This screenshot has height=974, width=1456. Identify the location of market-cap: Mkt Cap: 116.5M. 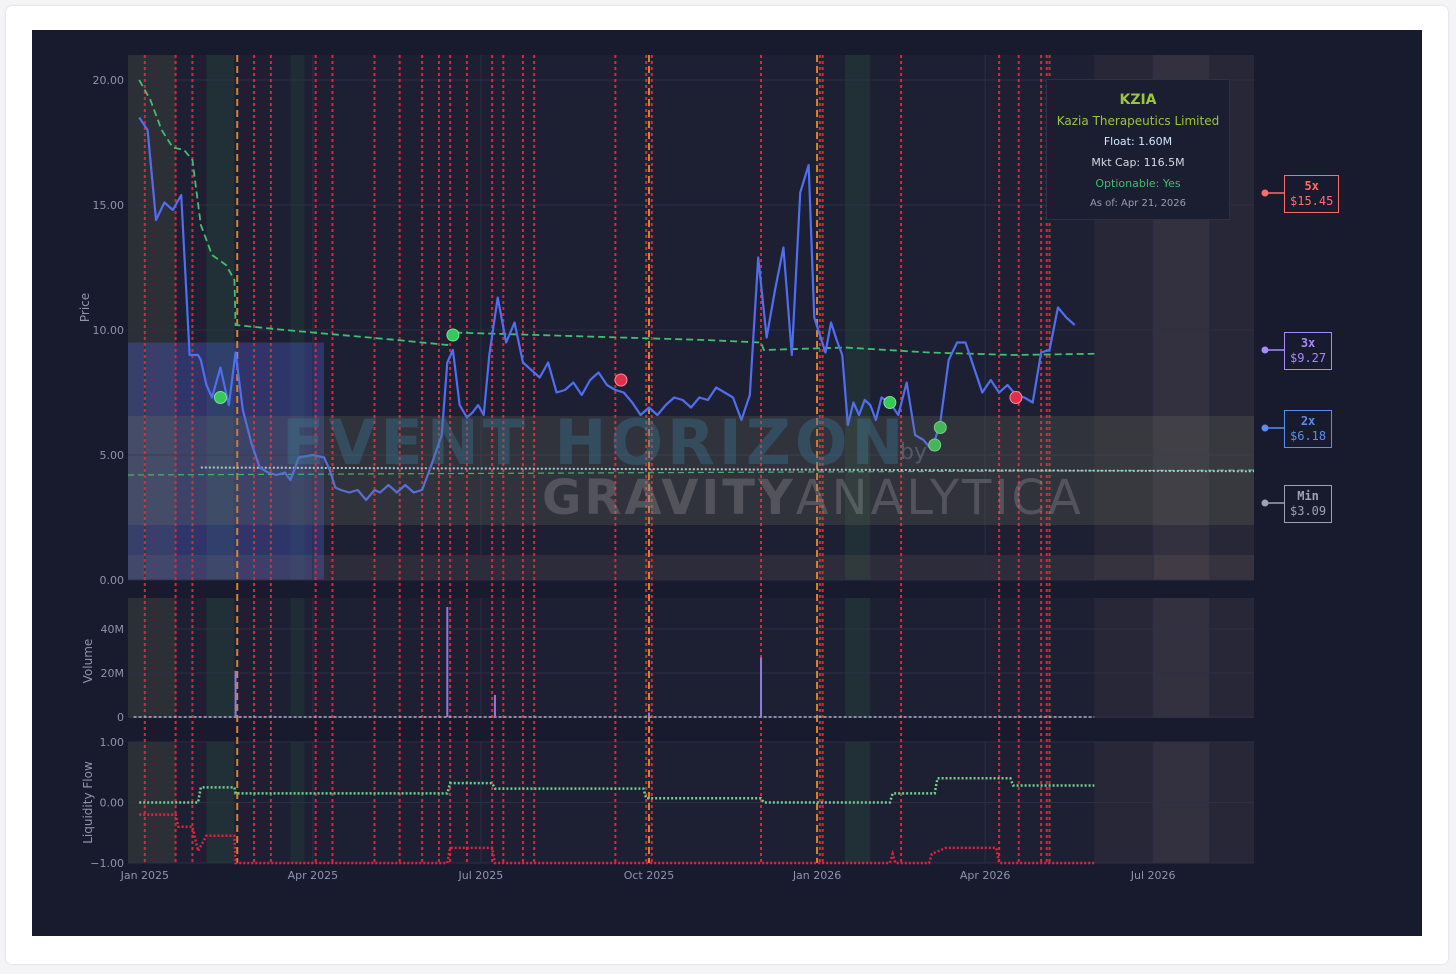
(1138, 162).